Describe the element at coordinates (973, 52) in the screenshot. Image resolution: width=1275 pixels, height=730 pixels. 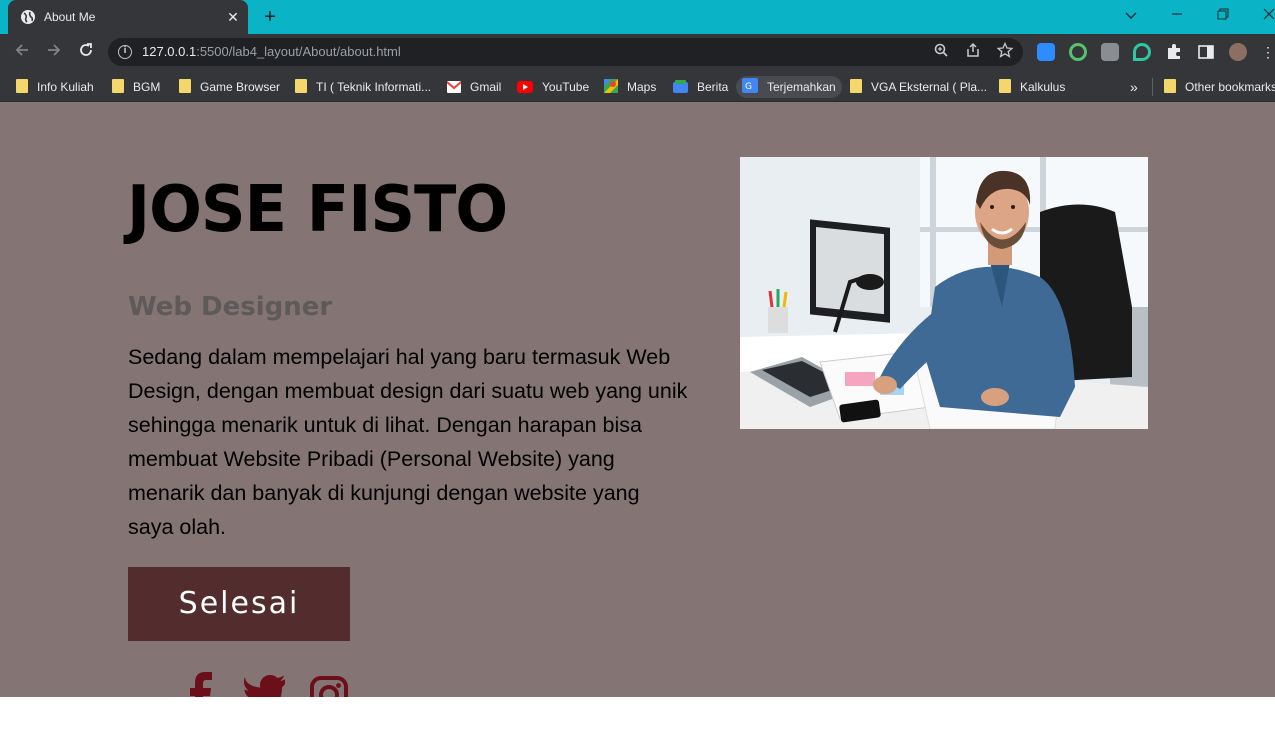
I see `share-icon` at that location.